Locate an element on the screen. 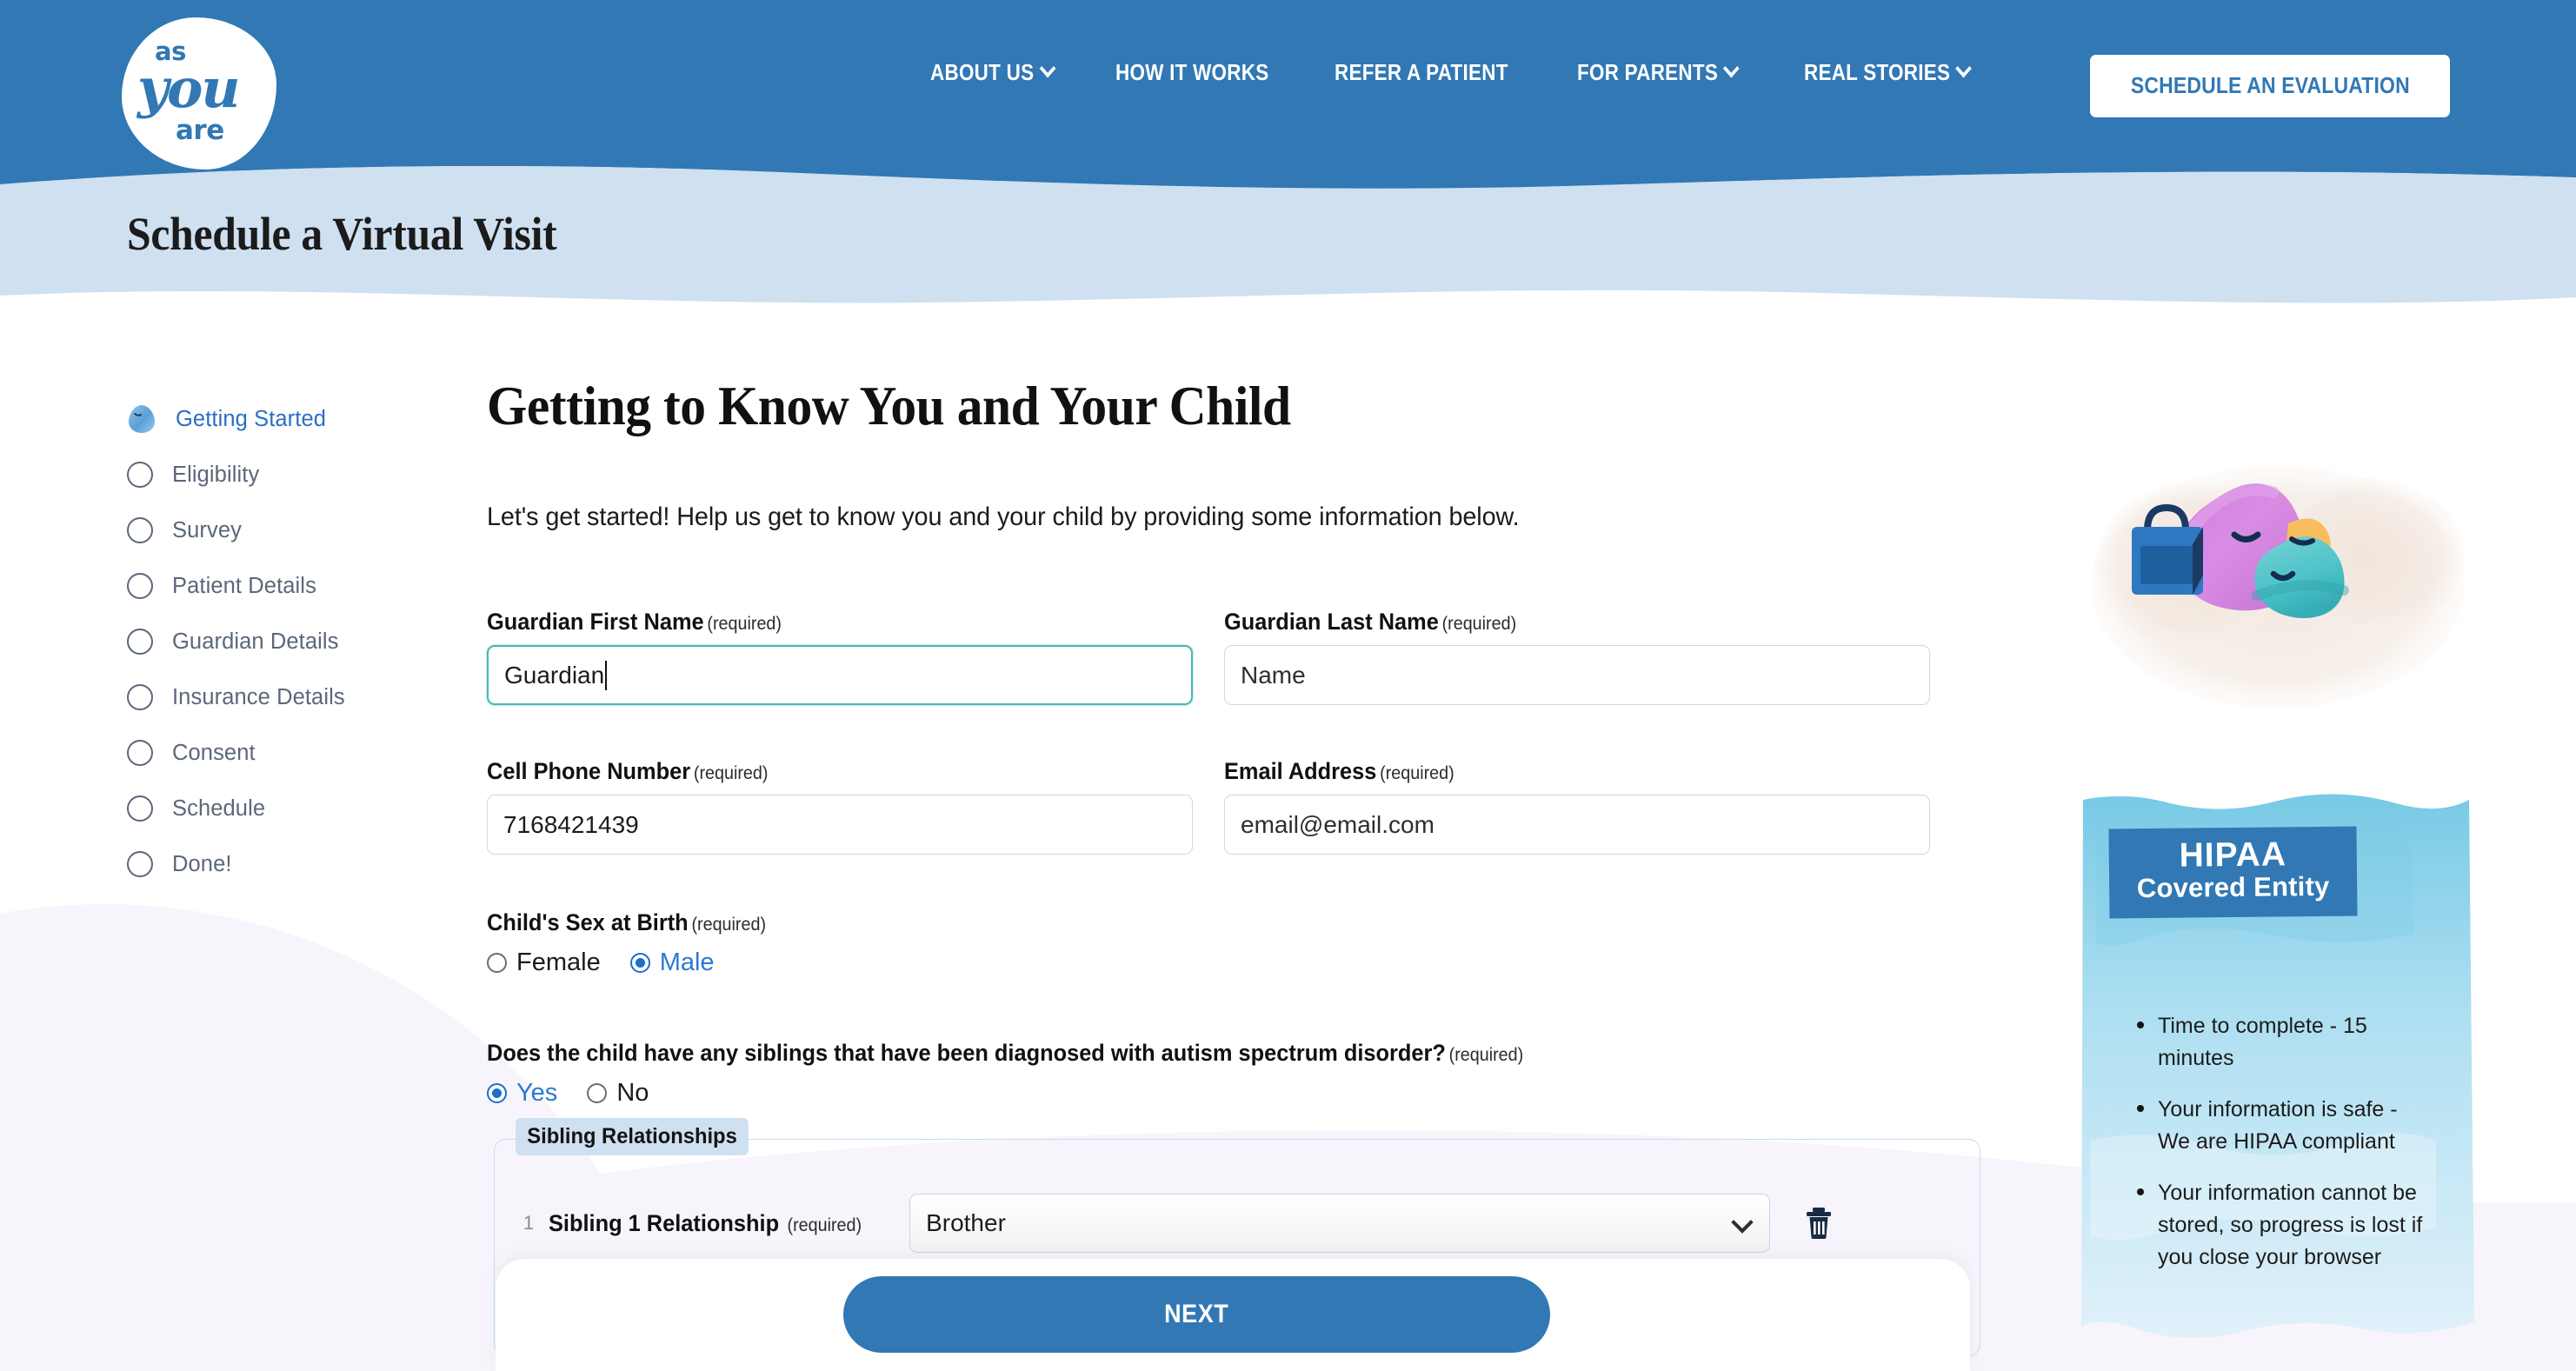 The image size is (2576, 1371). sidebar-item-consent: Consent is located at coordinates (270, 753).